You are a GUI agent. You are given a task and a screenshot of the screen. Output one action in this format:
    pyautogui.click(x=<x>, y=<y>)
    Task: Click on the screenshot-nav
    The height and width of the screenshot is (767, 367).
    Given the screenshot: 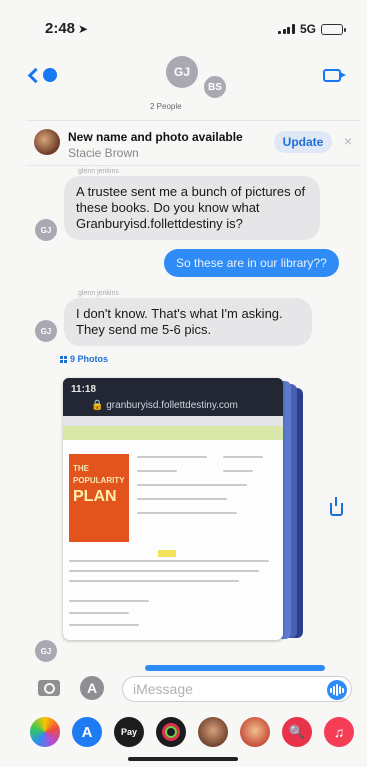 What is the action you would take?
    pyautogui.click(x=173, y=421)
    